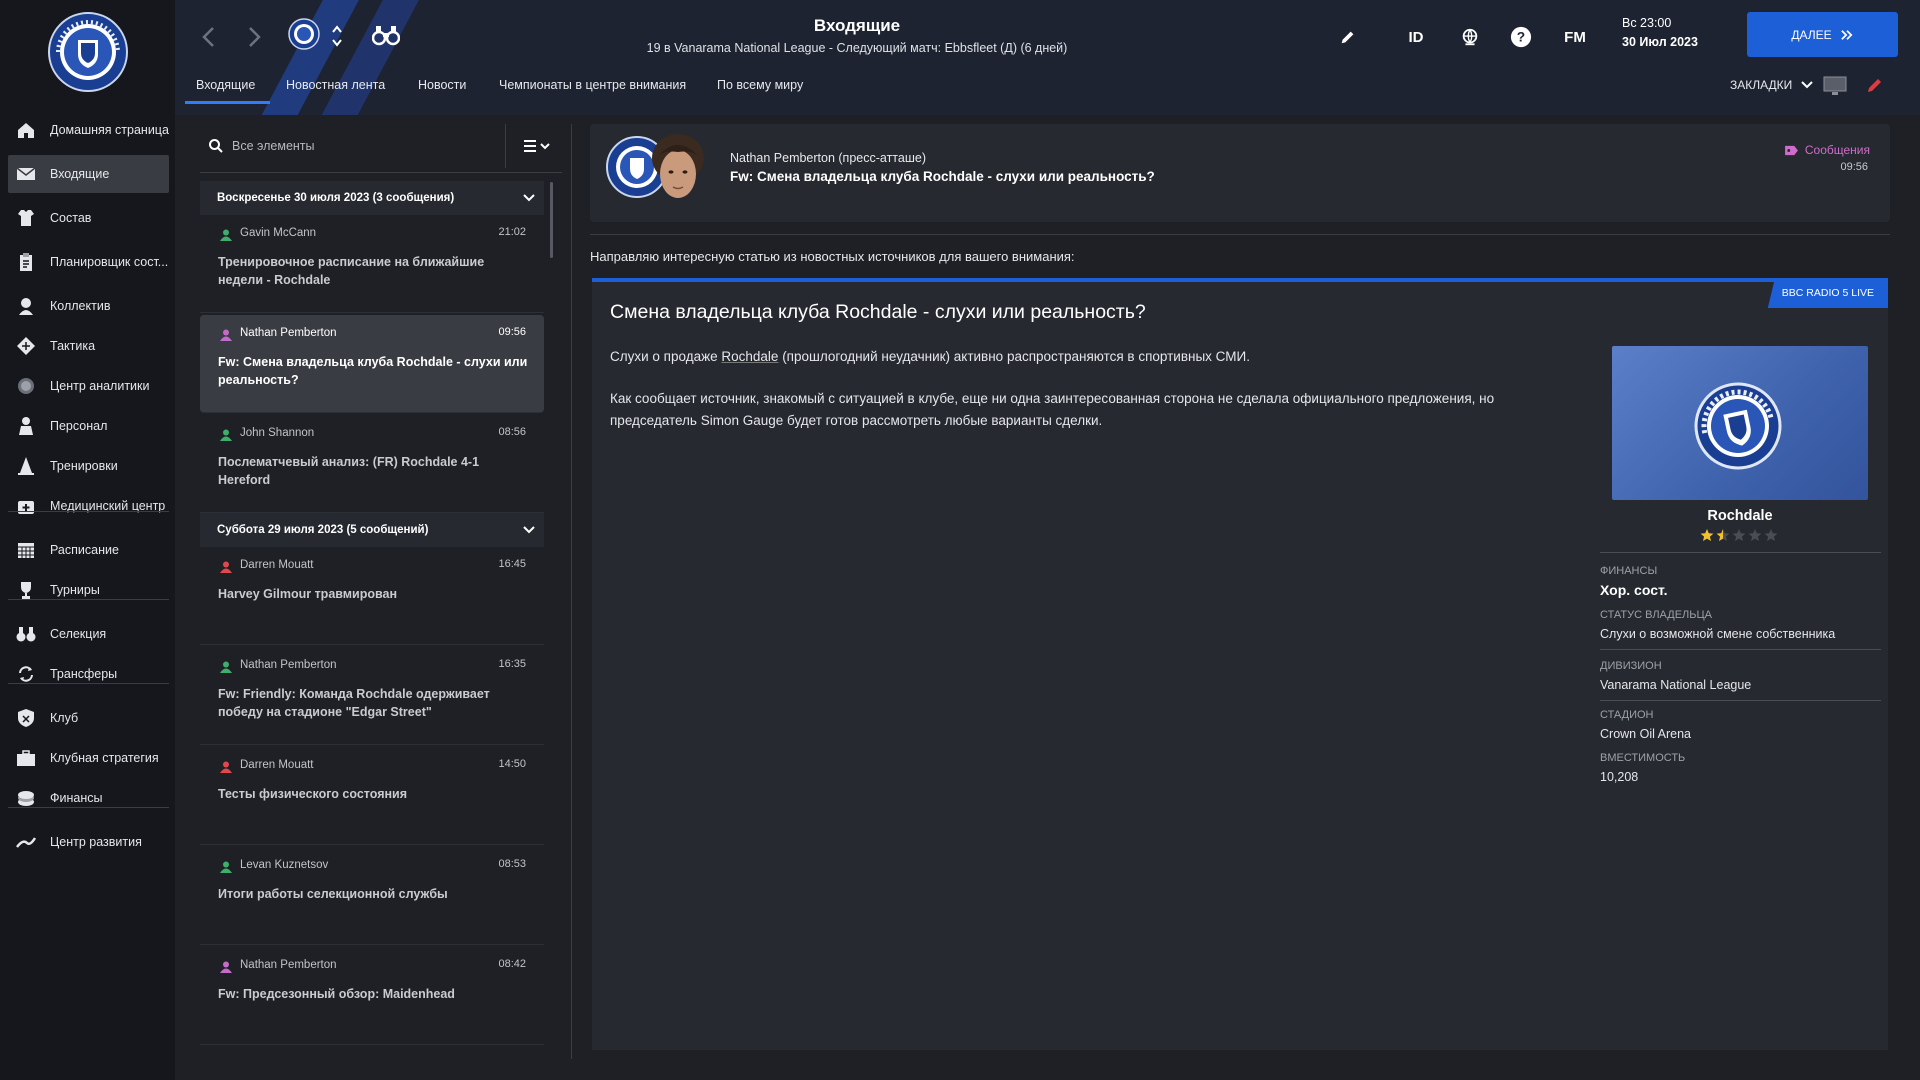  I want to click on club-name: Rochdale, so click(1740, 516).